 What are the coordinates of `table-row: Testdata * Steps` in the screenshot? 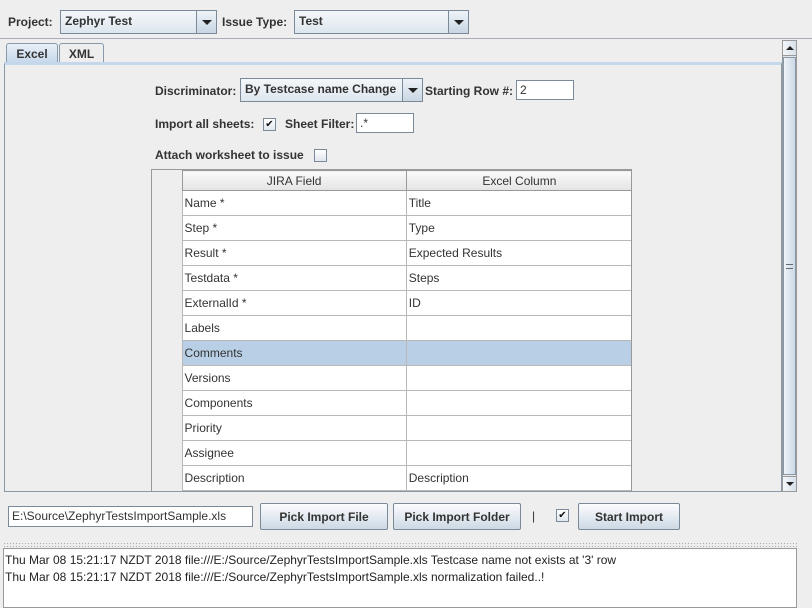 It's located at (391, 278).